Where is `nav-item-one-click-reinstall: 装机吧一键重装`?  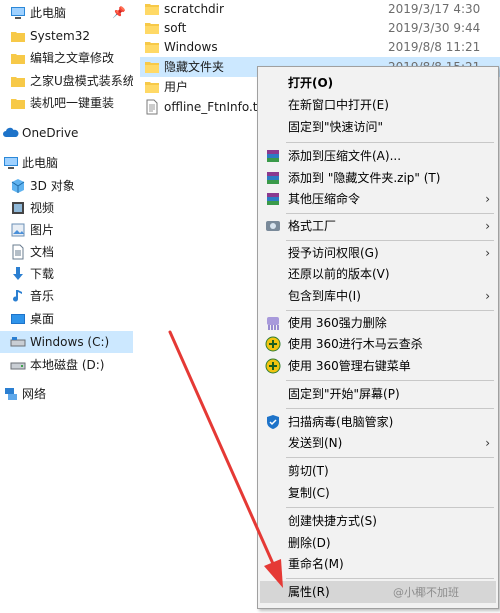 nav-item-one-click-reinstall: 装机吧一键重装 is located at coordinates (66, 103).